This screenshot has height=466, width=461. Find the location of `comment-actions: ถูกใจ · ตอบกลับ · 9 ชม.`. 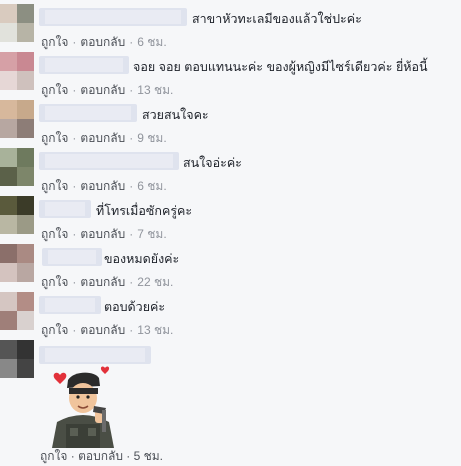

comment-actions: ถูกใจ · ตอบกลับ · 9 ชม. is located at coordinates (104, 138).